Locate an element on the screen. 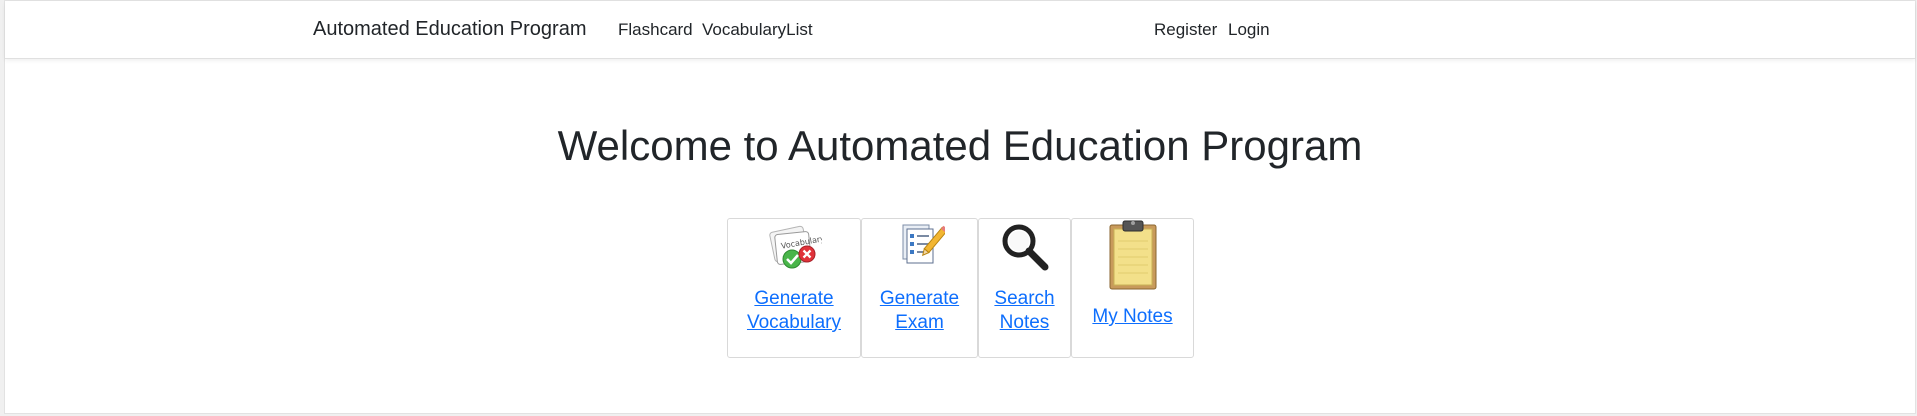 The image size is (1917, 416). card-generate-vocabulary: Vocabulary Generate Vocabulary is located at coordinates (794, 288).